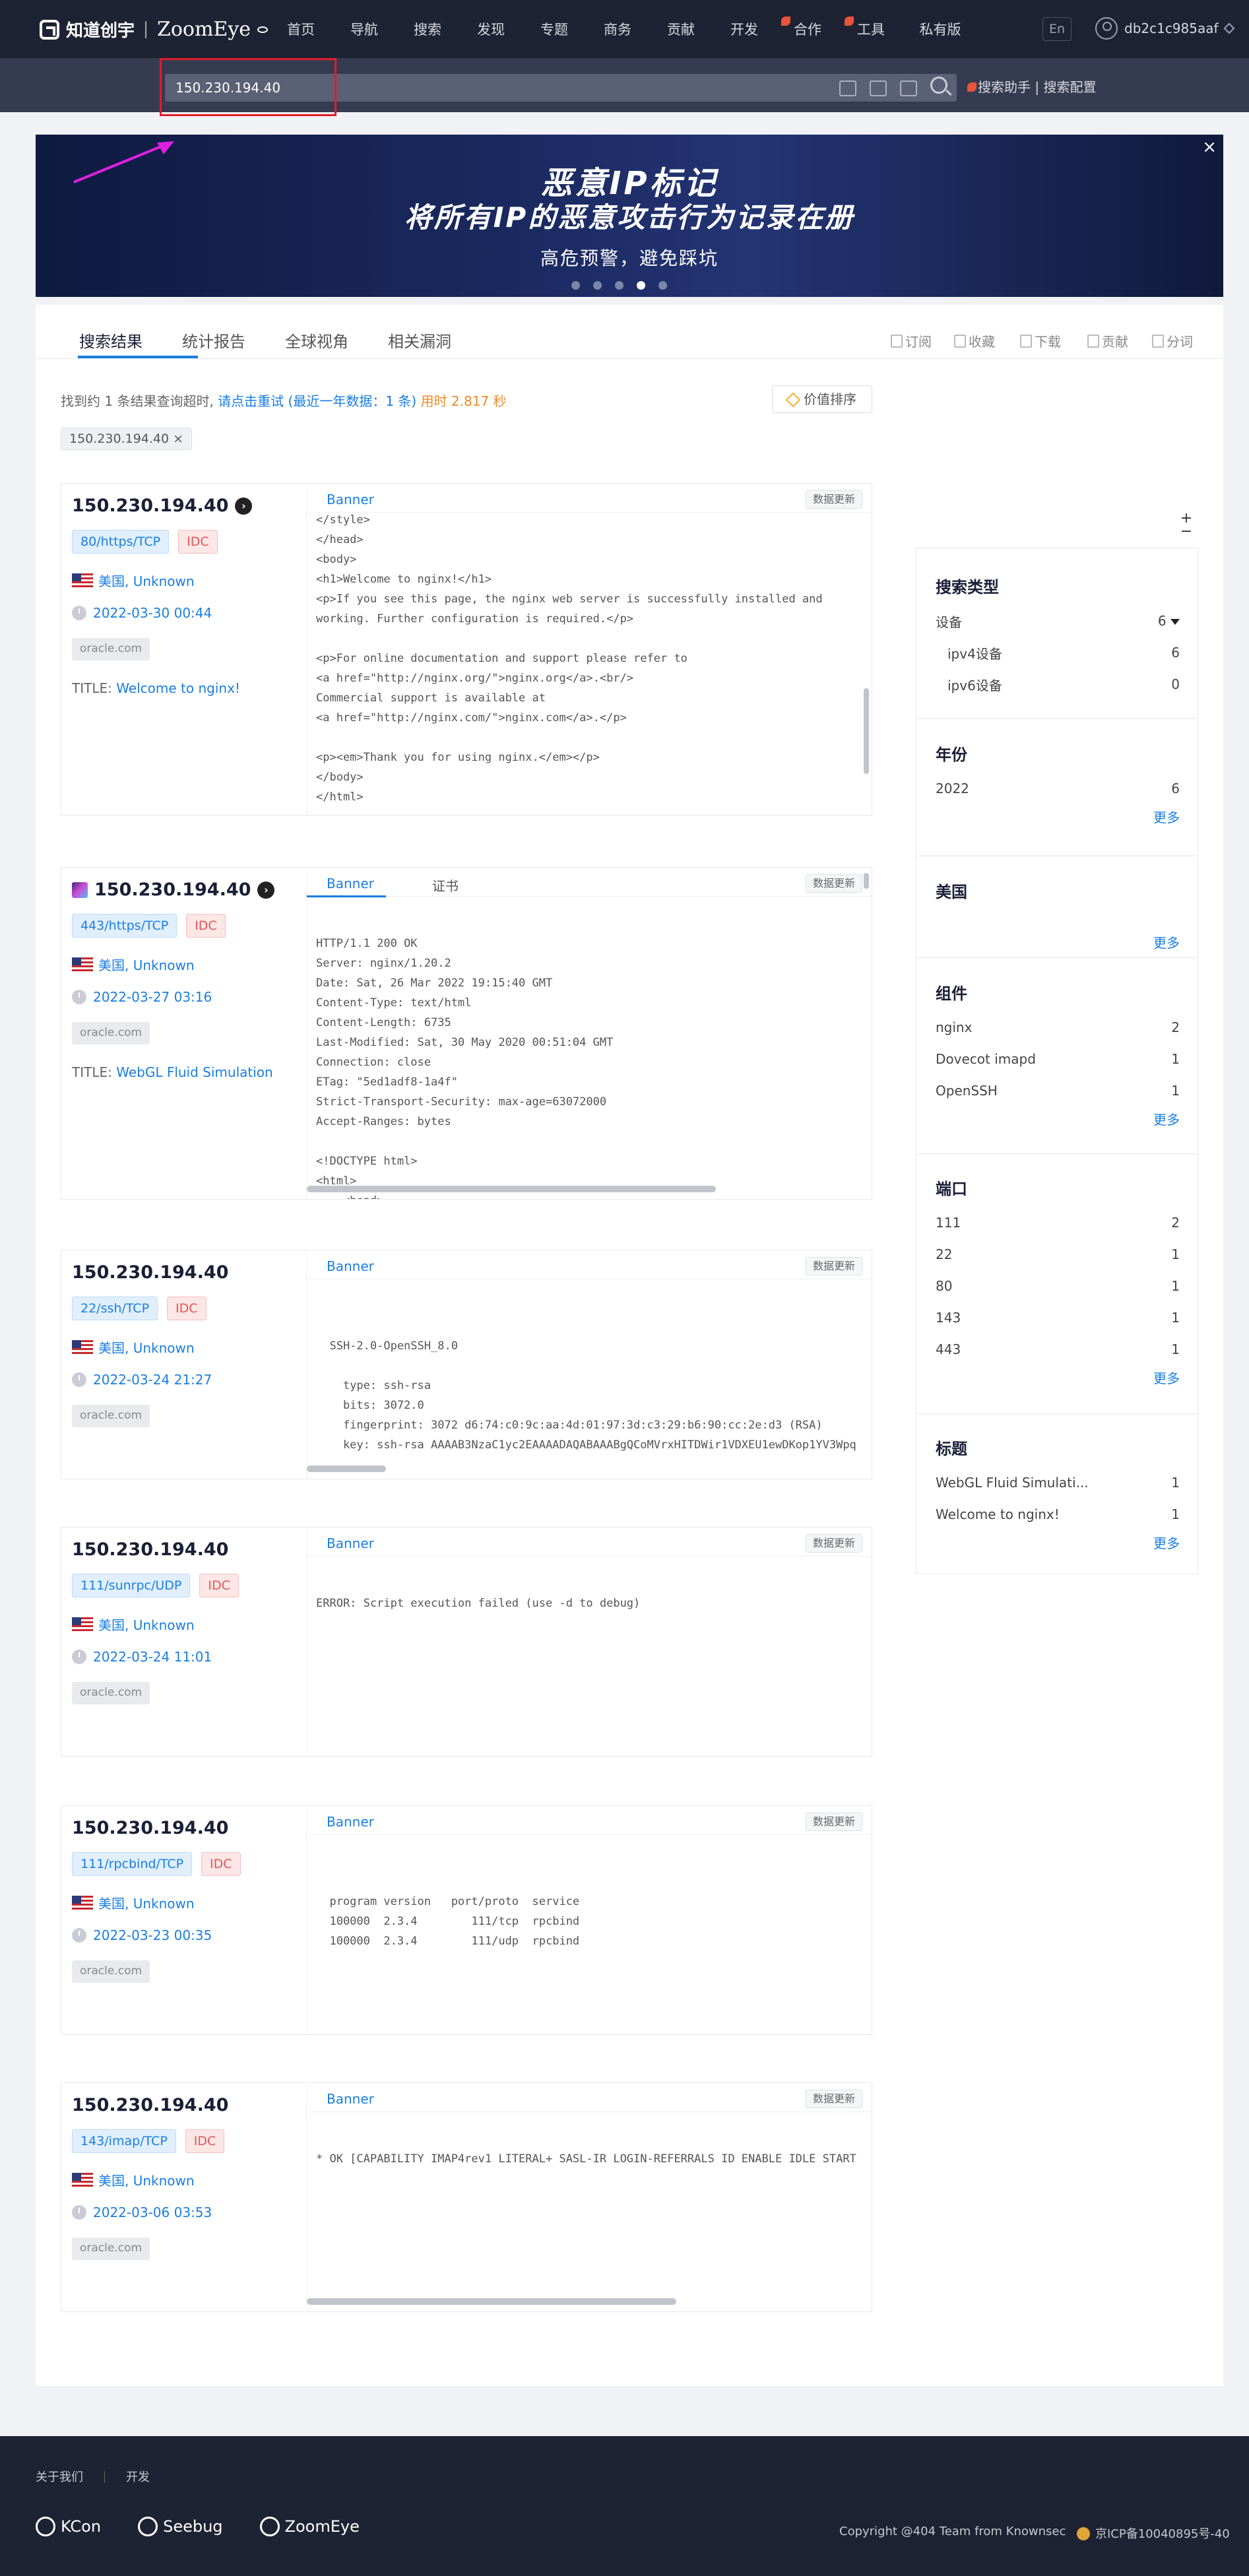 This screenshot has height=2576, width=1249. I want to click on scan-date: 2022-03-27 03:16, so click(142, 997).